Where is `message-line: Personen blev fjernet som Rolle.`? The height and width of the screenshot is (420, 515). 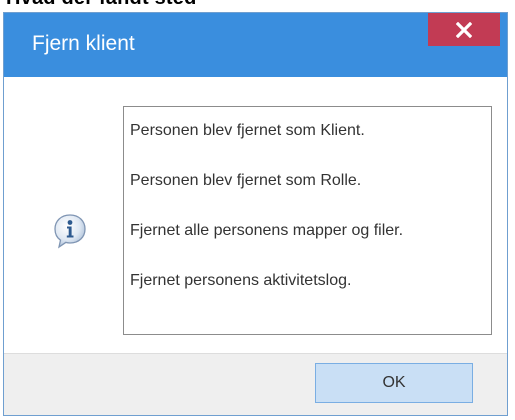
message-line: Personen blev fjernet som Rolle. is located at coordinates (246, 180).